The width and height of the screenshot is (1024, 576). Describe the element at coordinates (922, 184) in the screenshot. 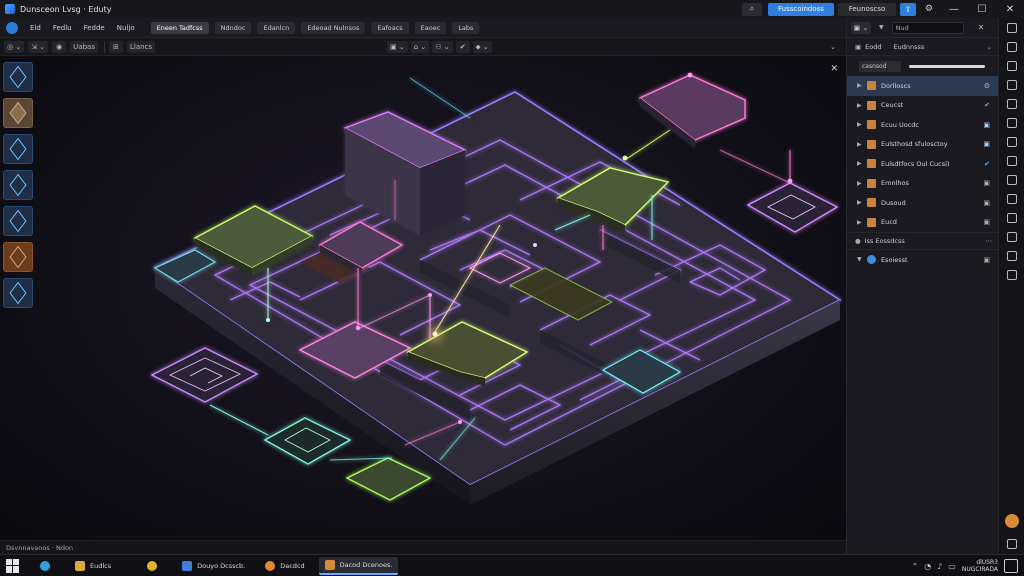

I see `tree-item-5: ▶ Emnlhos ▣` at that location.